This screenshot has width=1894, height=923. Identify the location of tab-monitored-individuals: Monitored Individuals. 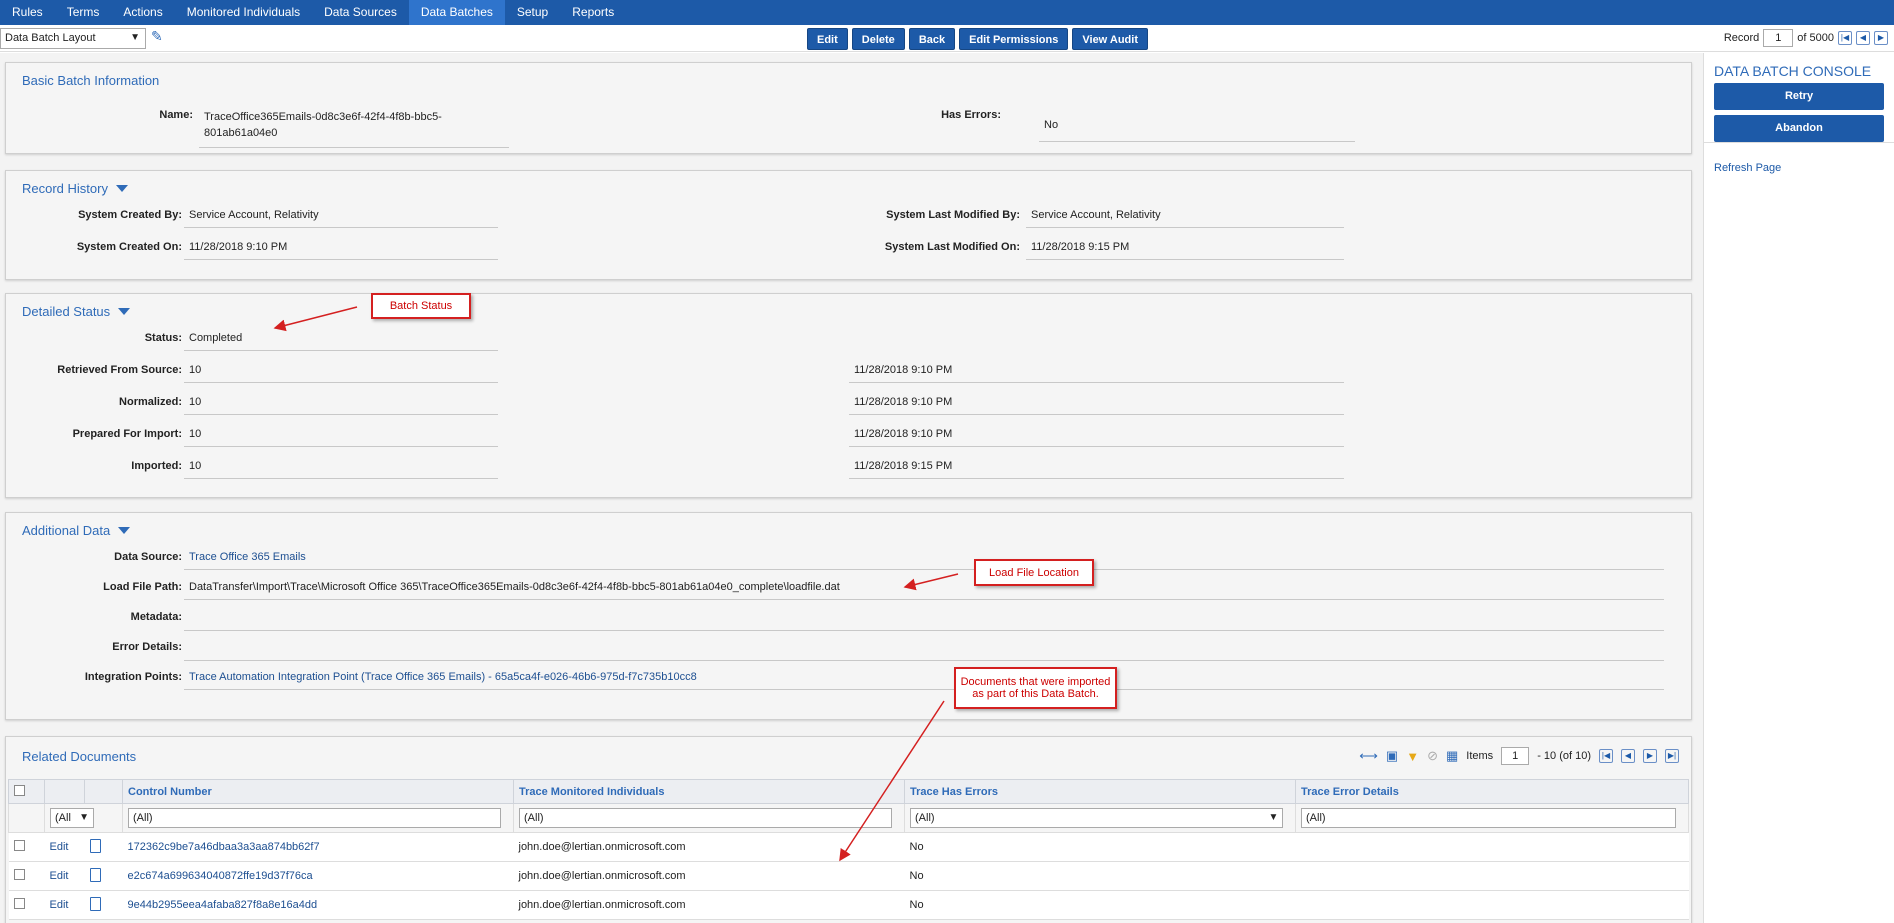
(243, 12).